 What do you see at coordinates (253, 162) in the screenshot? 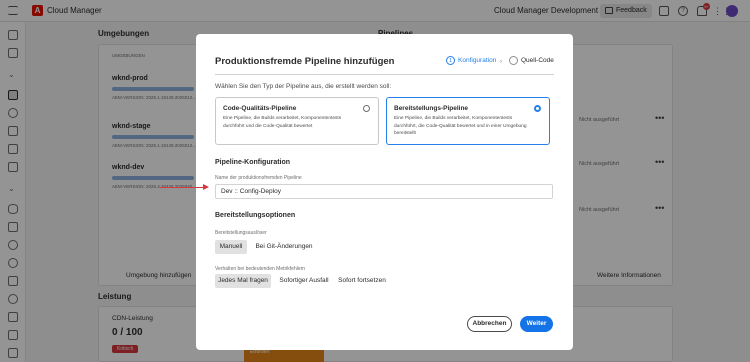
I see `pipeline-config-heading: Pipeline-Konfiguration` at bounding box center [253, 162].